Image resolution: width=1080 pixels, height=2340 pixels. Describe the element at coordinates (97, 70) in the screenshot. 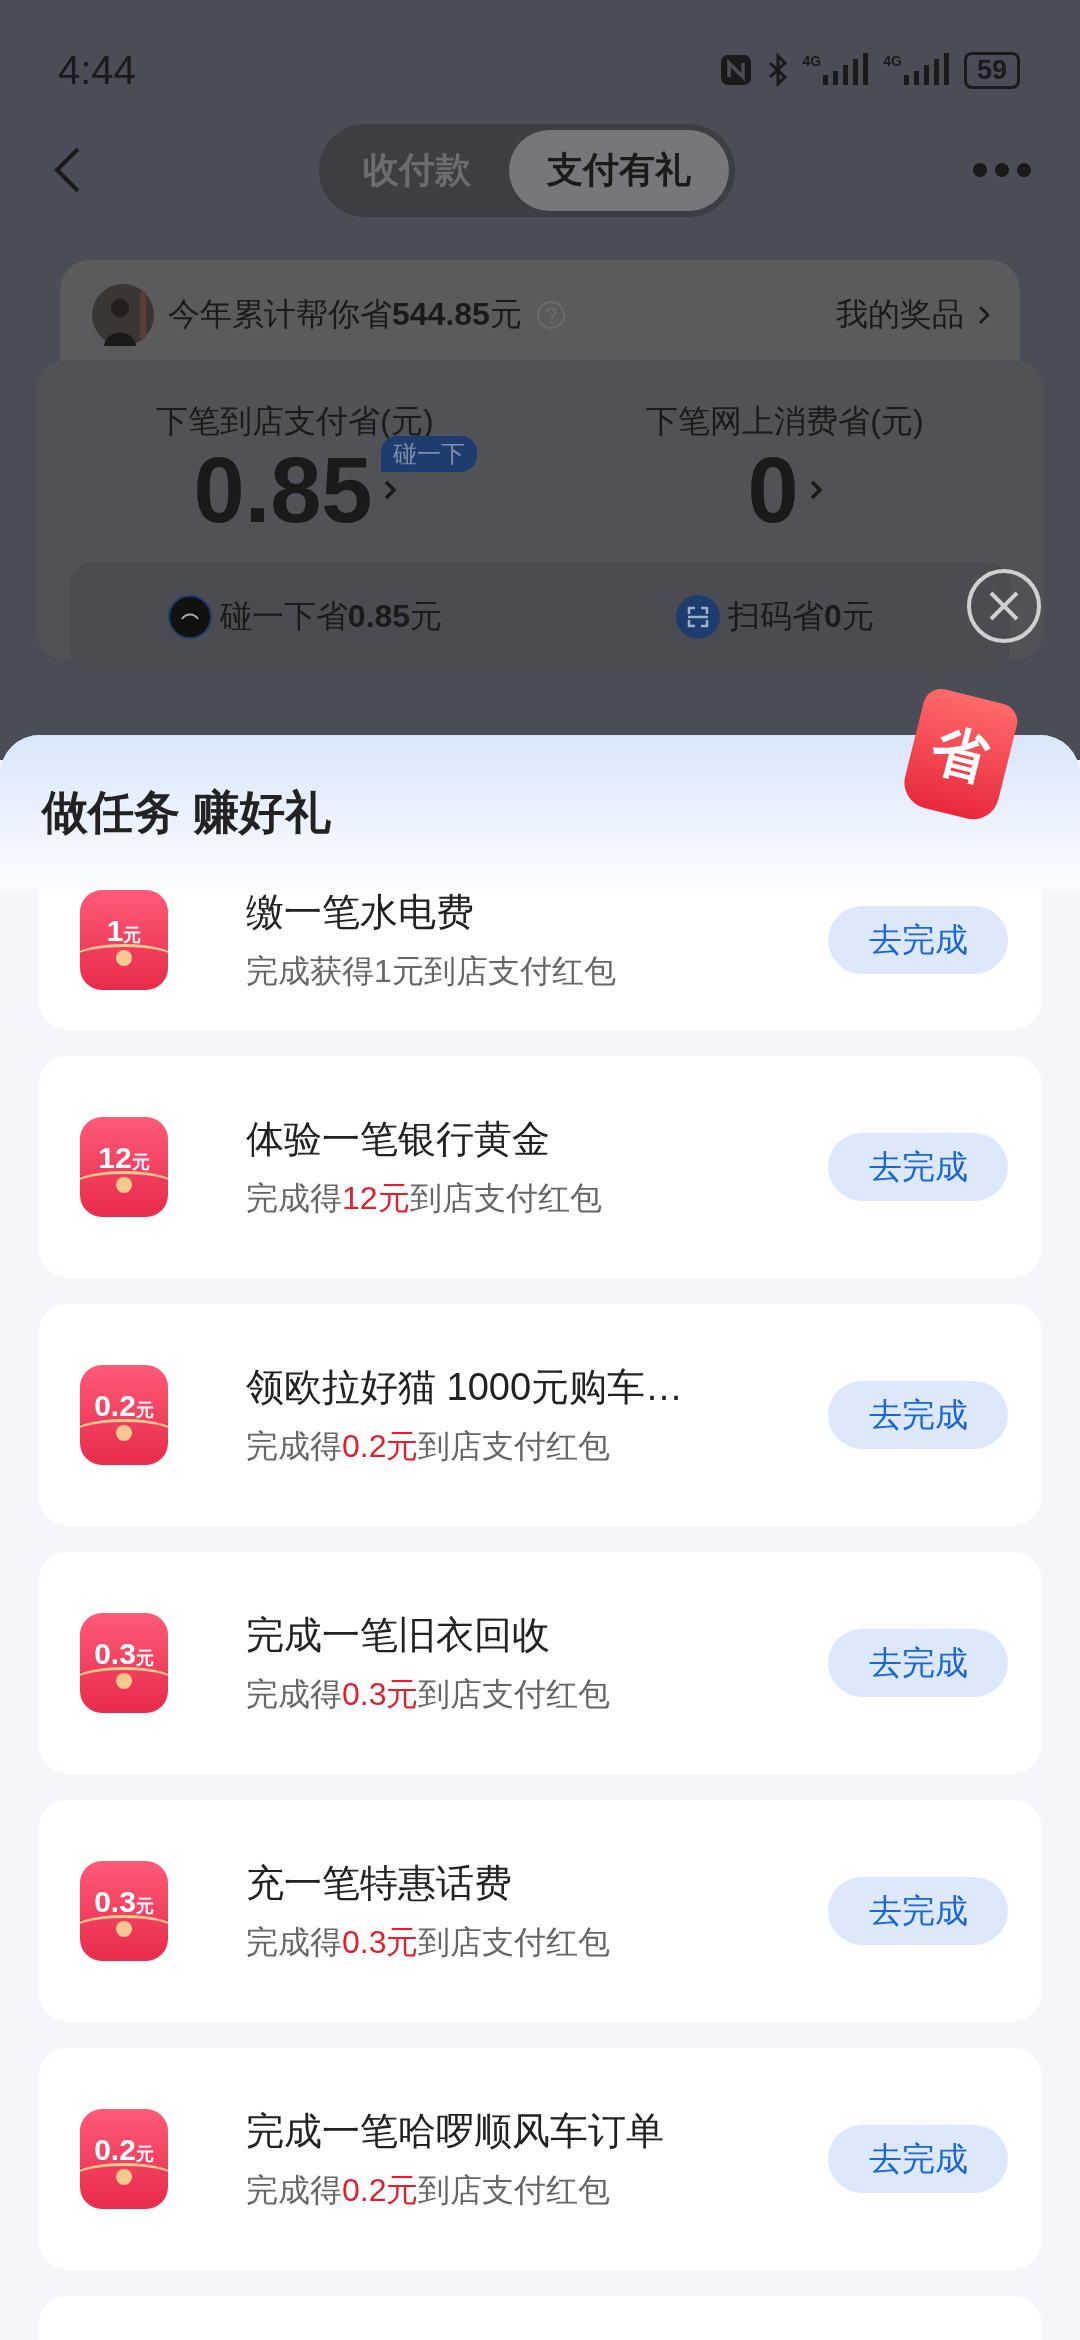

I see `status-time: 4:44` at that location.